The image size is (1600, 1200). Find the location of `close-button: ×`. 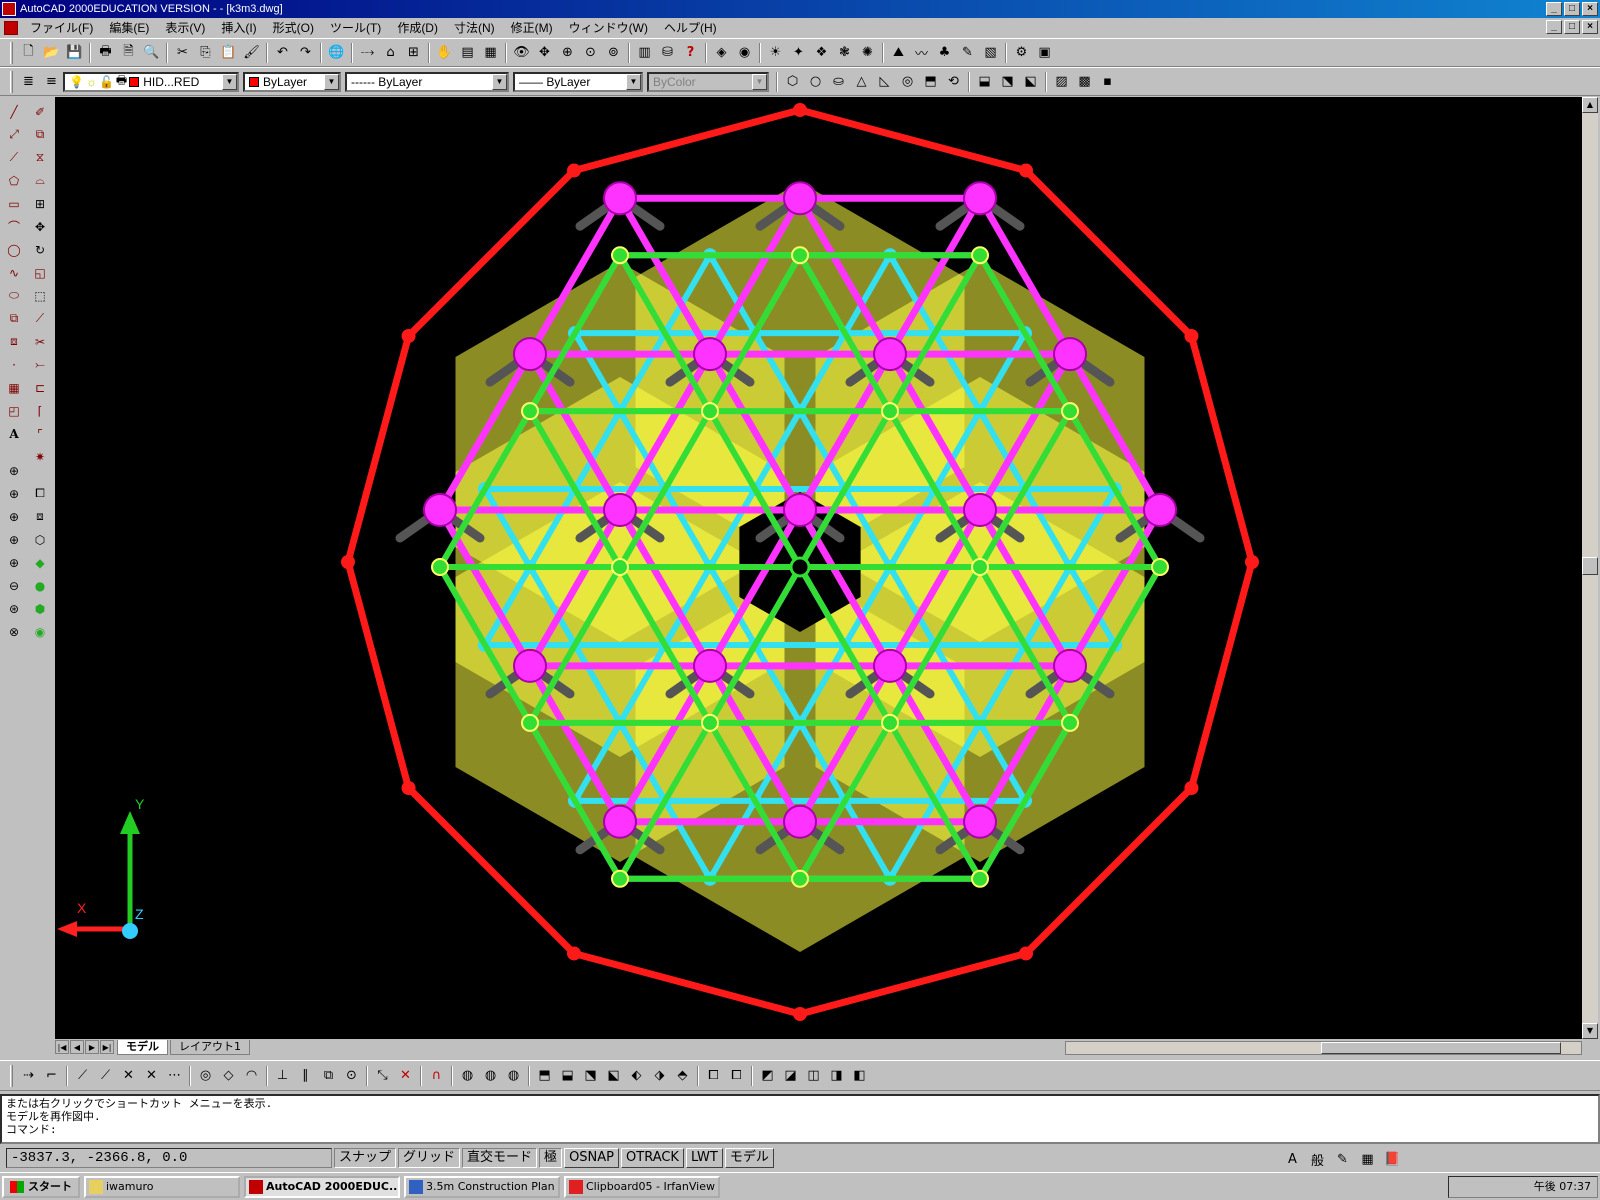

close-button: × is located at coordinates (1590, 9).